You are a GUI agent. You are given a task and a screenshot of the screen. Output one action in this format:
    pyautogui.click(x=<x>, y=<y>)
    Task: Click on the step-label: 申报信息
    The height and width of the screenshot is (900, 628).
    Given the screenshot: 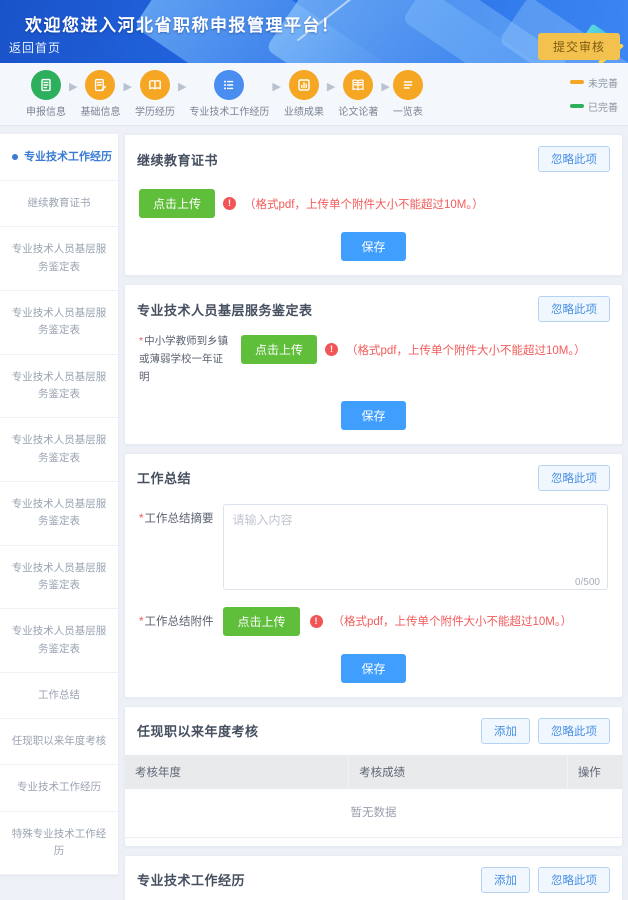 What is the action you would take?
    pyautogui.click(x=46, y=112)
    